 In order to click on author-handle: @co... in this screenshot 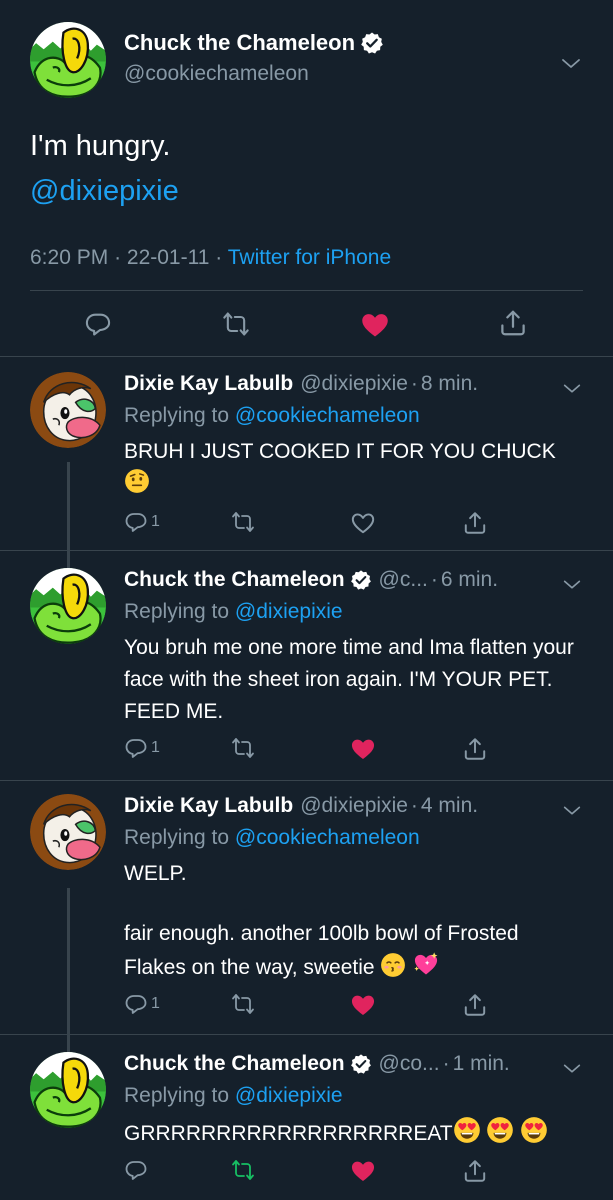, I will do `click(409, 1064)`.